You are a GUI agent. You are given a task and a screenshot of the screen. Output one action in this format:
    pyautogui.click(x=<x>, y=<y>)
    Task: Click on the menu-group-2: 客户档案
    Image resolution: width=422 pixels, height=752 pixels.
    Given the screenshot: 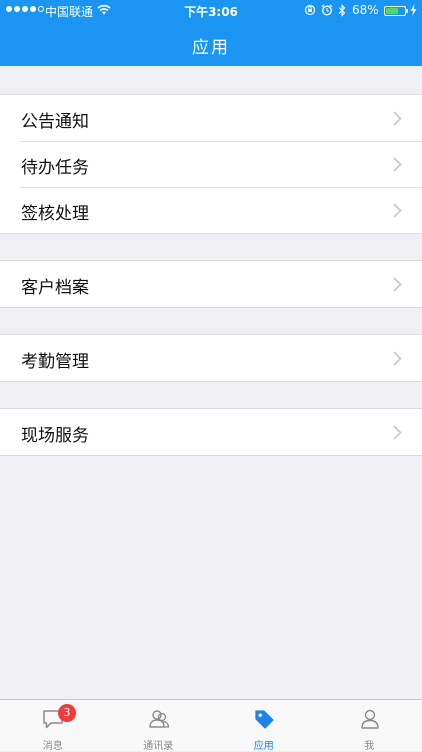 What is the action you would take?
    pyautogui.click(x=211, y=284)
    